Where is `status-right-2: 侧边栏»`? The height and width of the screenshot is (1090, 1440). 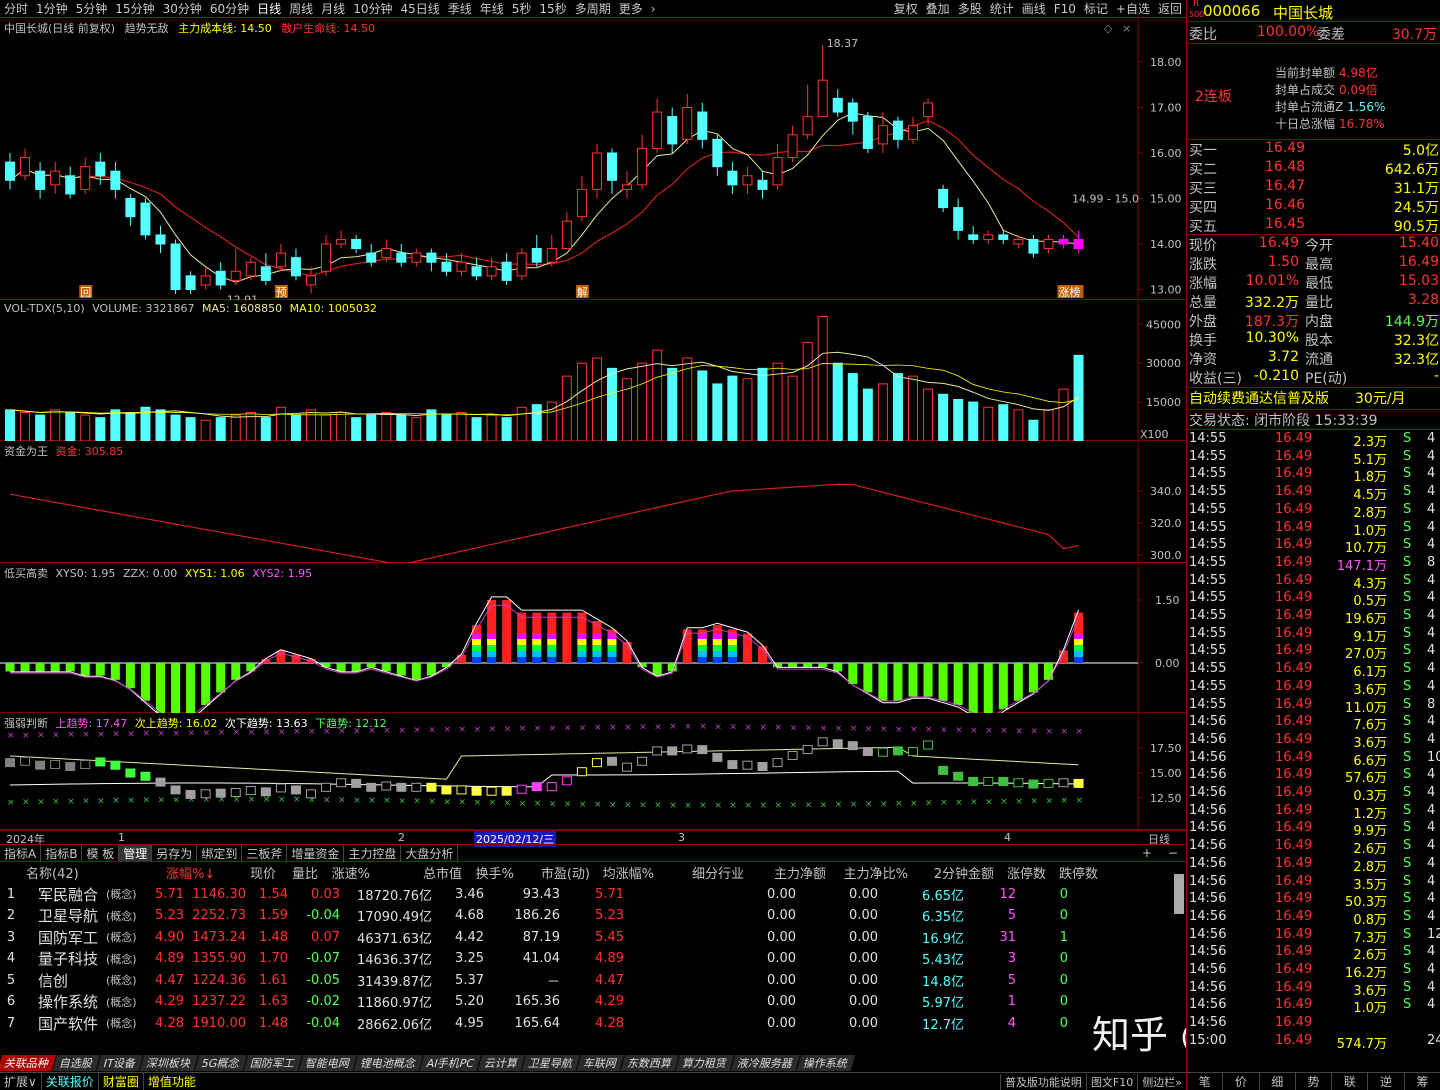
status-right-2: 侧边栏» is located at coordinates (1161, 1081).